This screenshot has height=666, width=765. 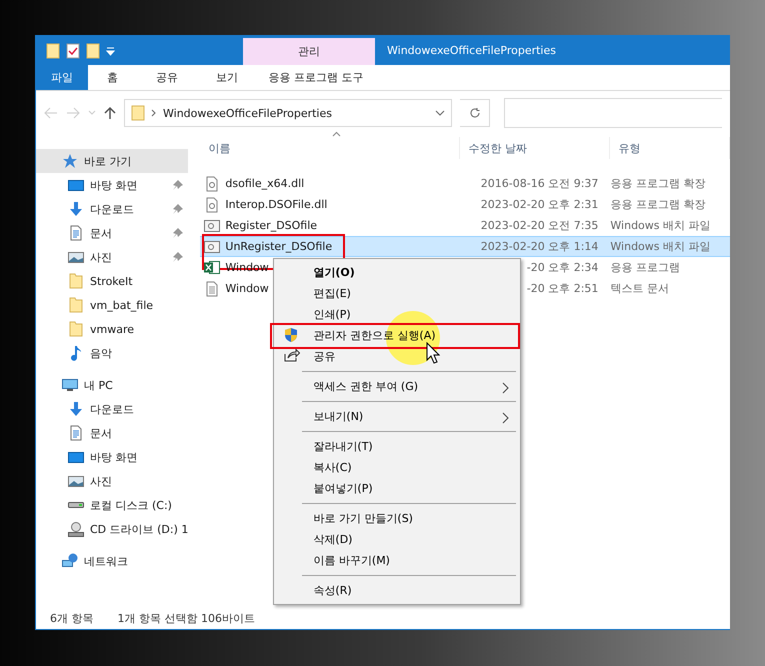 What do you see at coordinates (72, 618) in the screenshot?
I see `item-count: 6개 항목` at bounding box center [72, 618].